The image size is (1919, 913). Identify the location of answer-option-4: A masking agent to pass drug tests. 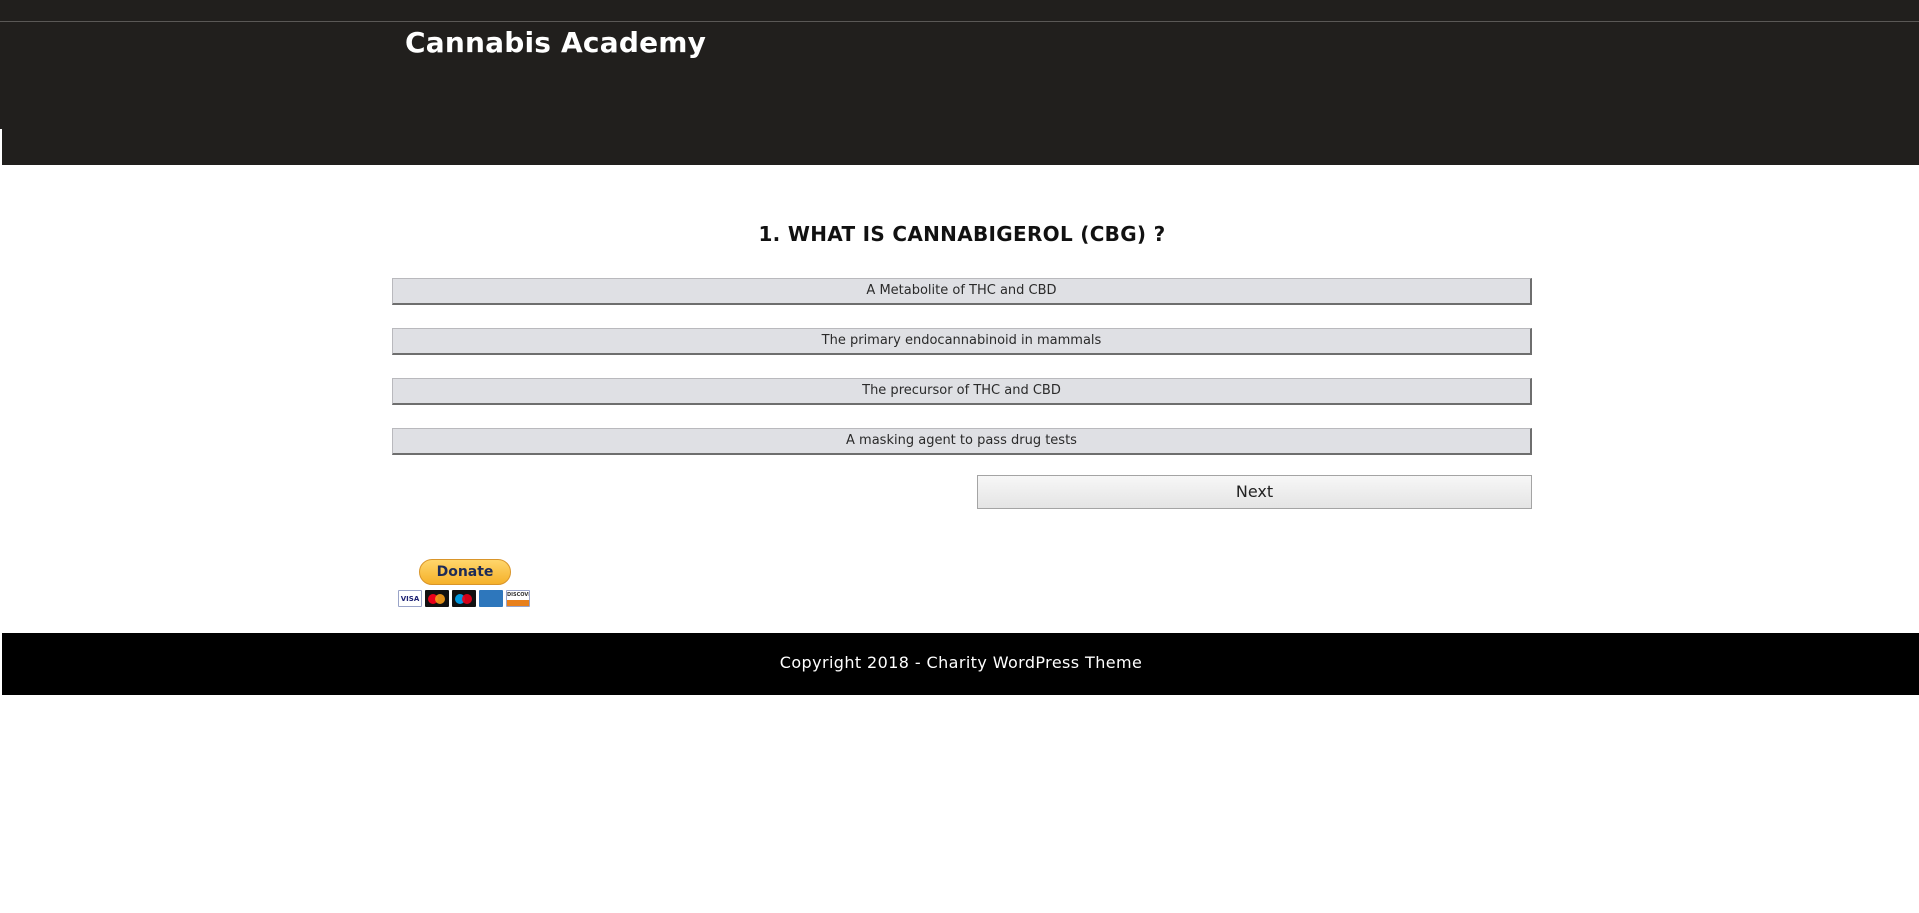
(962, 441).